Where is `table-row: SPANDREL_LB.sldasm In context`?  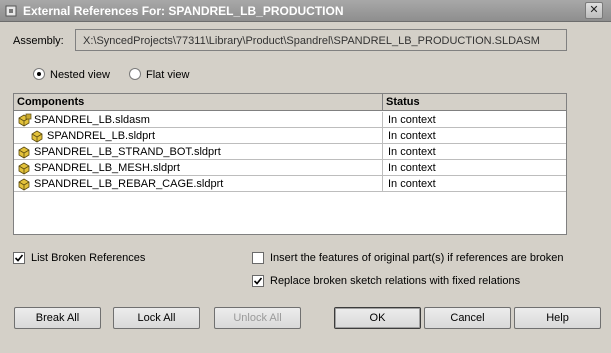 table-row: SPANDREL_LB.sldasm In context is located at coordinates (290, 120).